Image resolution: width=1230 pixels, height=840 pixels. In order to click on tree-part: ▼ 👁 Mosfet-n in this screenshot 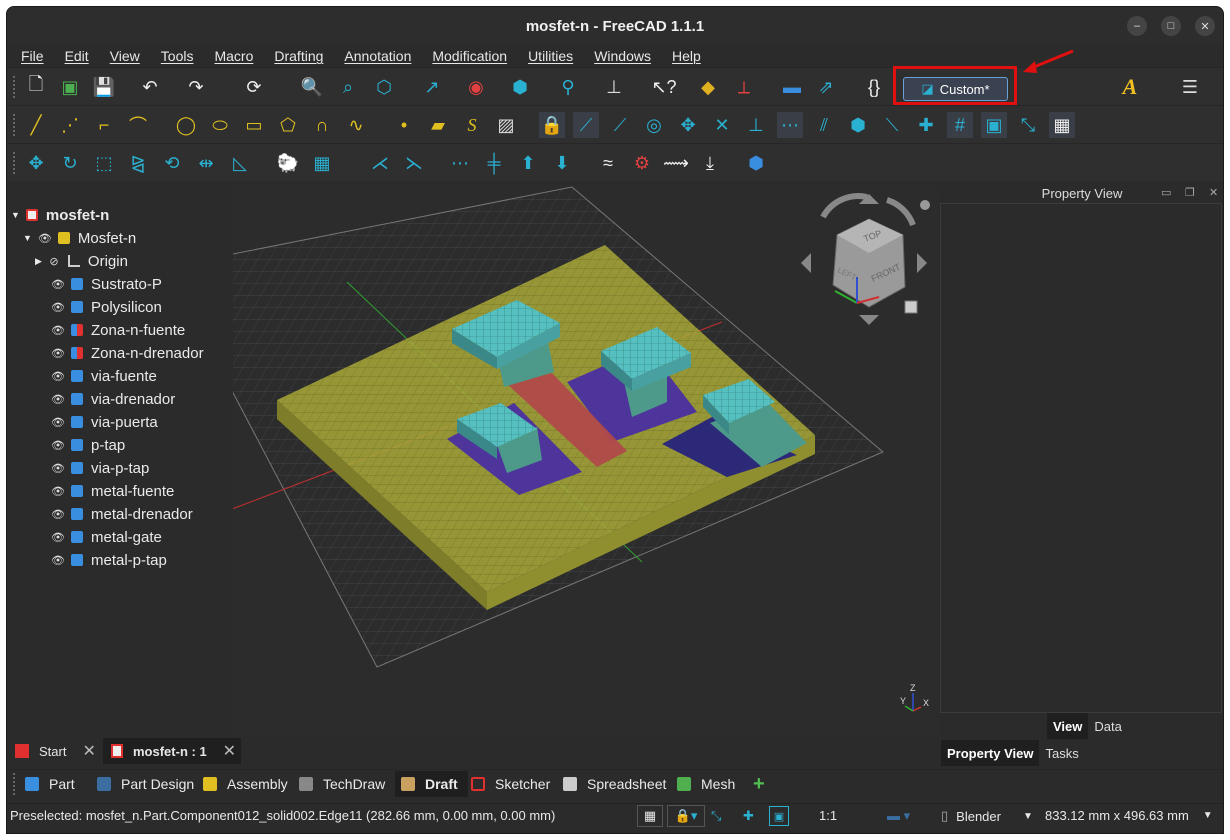, I will do `click(79, 238)`.